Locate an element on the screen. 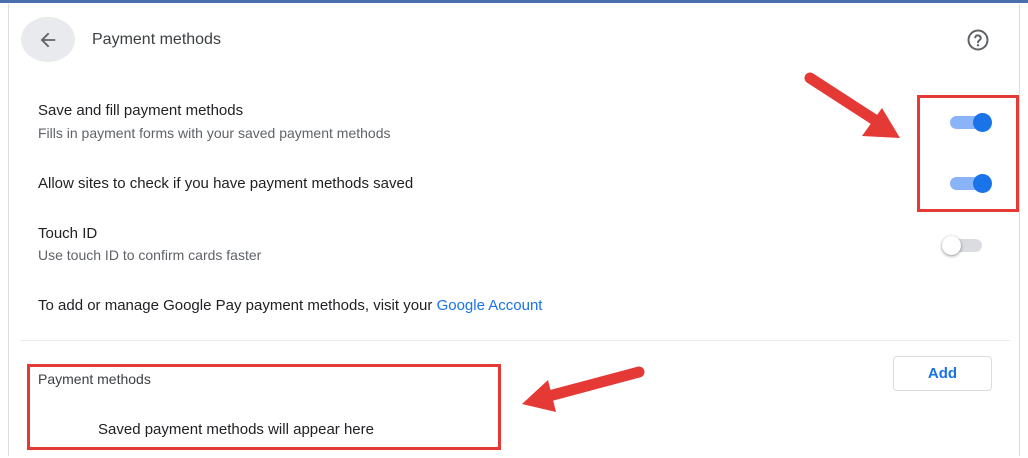  google-account-link: Google Account is located at coordinates (490, 305).